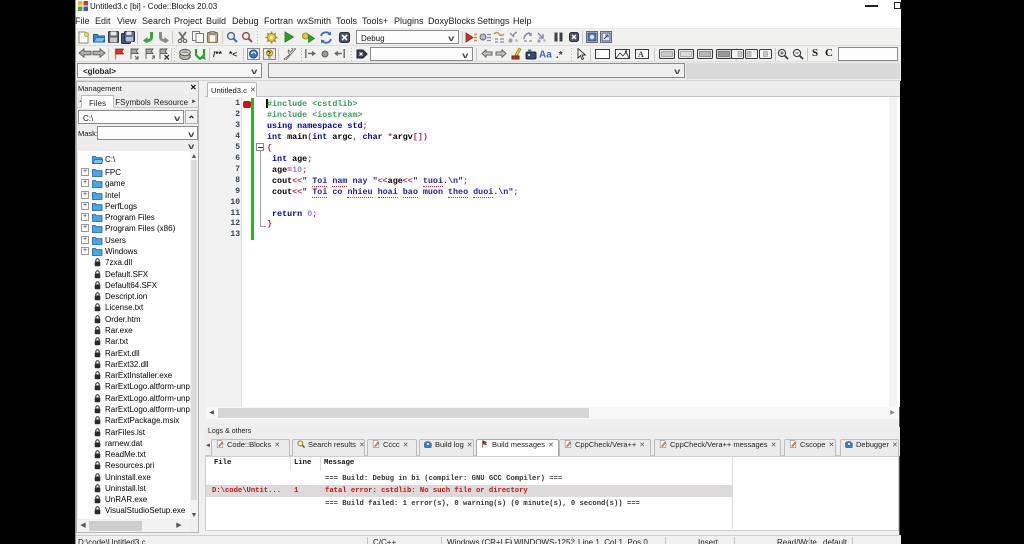  I want to click on svg-text: Aa, so click(545, 55).